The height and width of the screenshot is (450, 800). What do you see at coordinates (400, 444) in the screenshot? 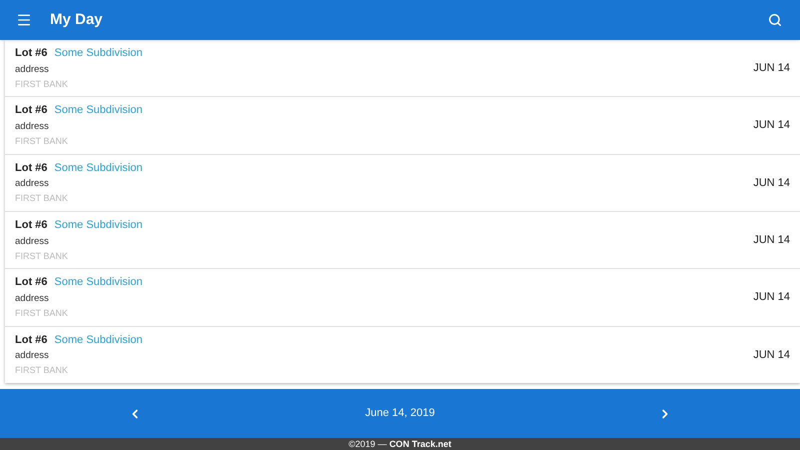
I see `footer-text: ©2019 — CON Track.net` at bounding box center [400, 444].